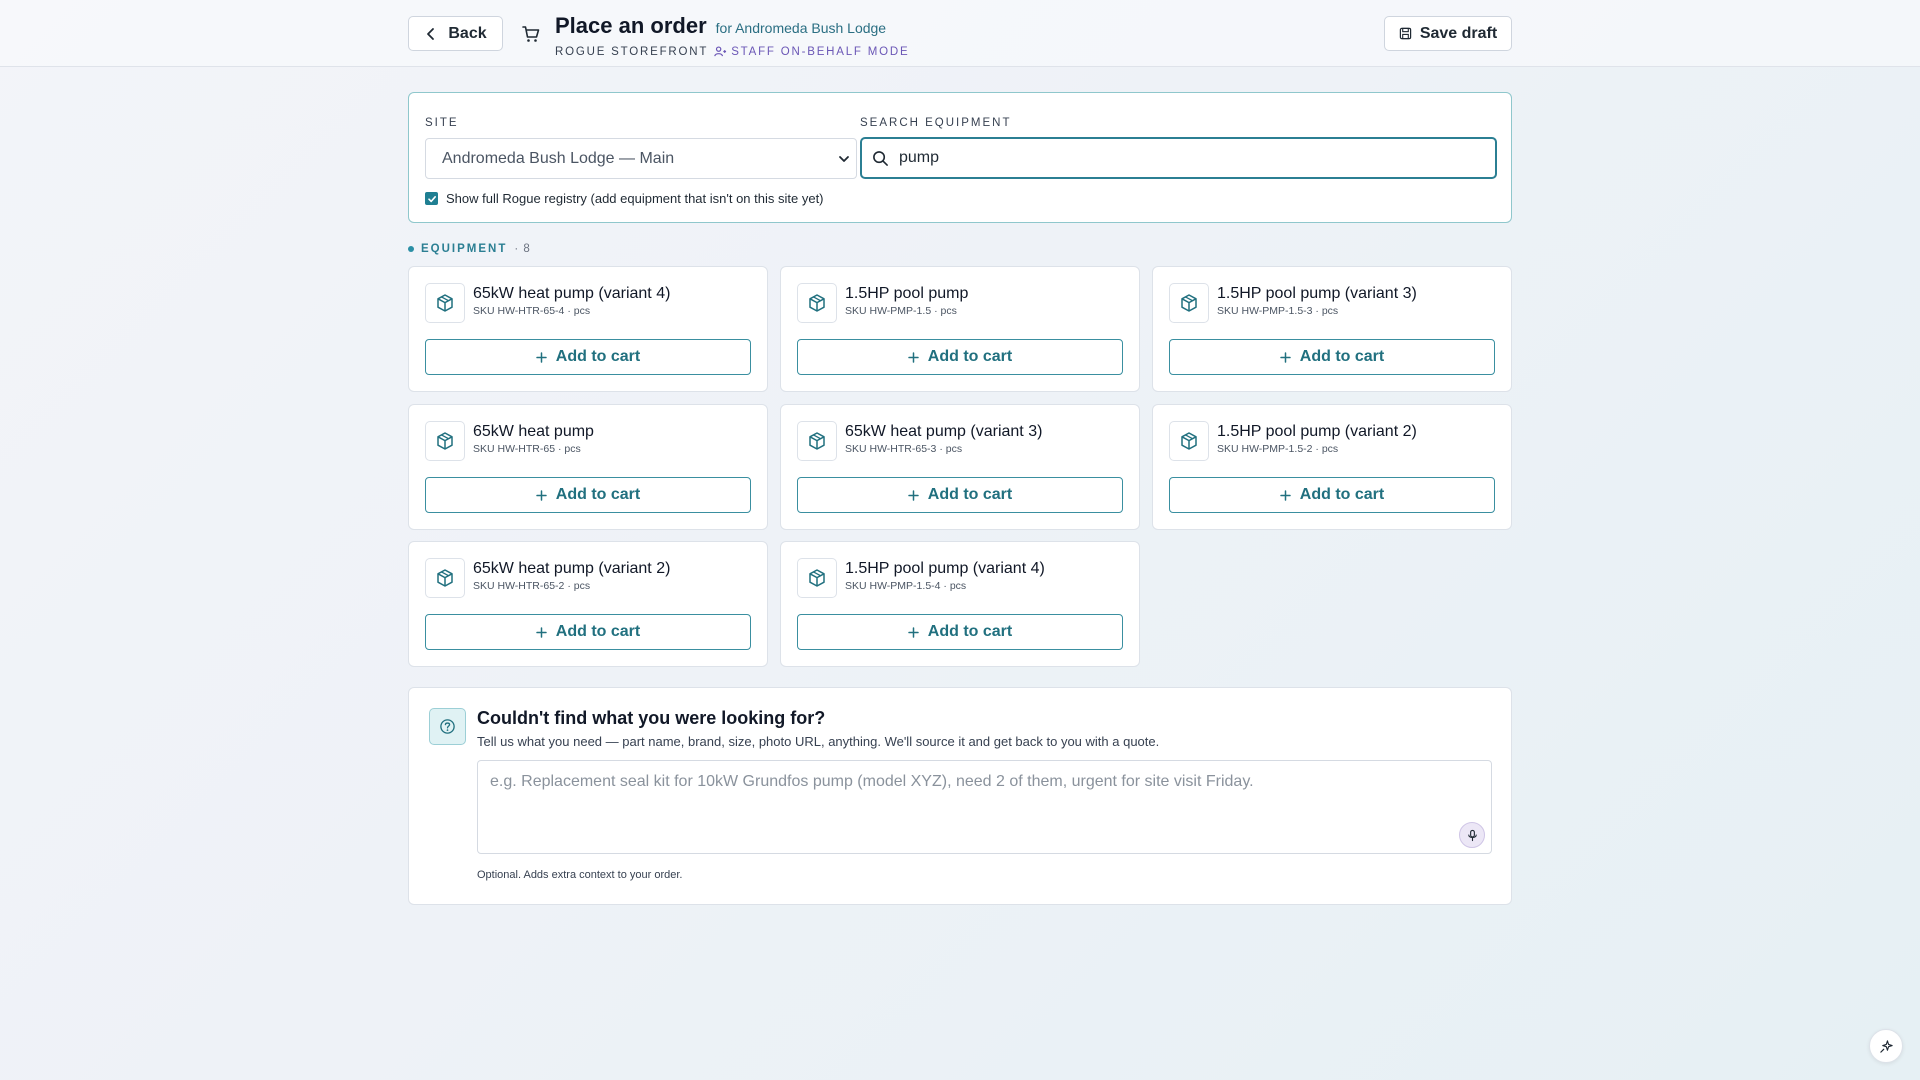  What do you see at coordinates (720, 51) in the screenshot?
I see `user-switch-icon` at bounding box center [720, 51].